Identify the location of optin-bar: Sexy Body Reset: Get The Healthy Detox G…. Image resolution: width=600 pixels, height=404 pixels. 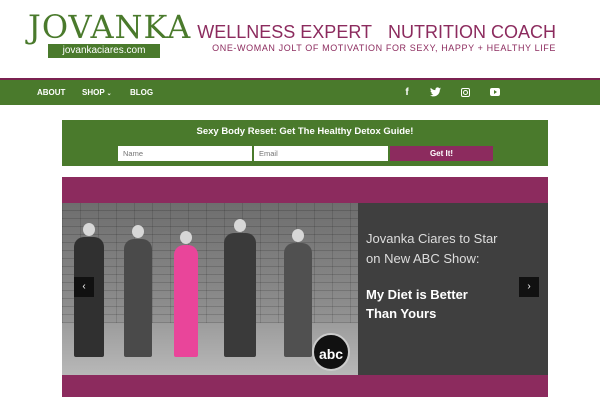
(305, 143).